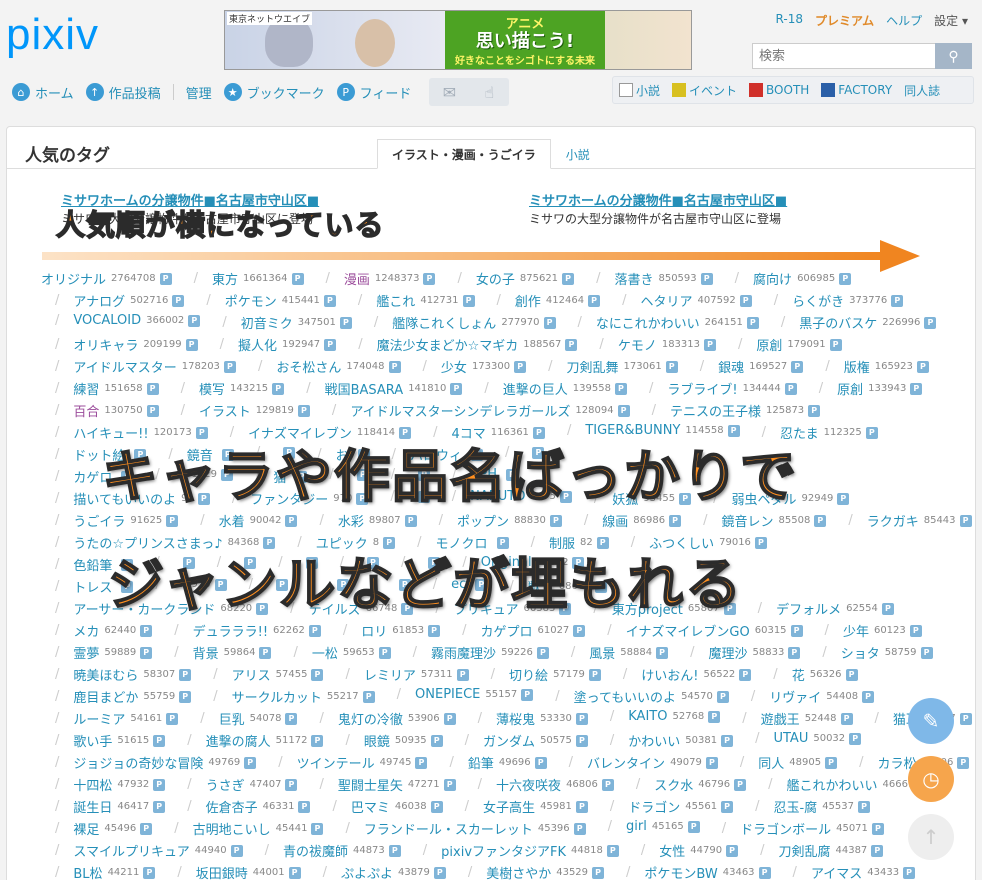  I want to click on tag-item: / テニスの王子様 125873 P, so click(736, 410).